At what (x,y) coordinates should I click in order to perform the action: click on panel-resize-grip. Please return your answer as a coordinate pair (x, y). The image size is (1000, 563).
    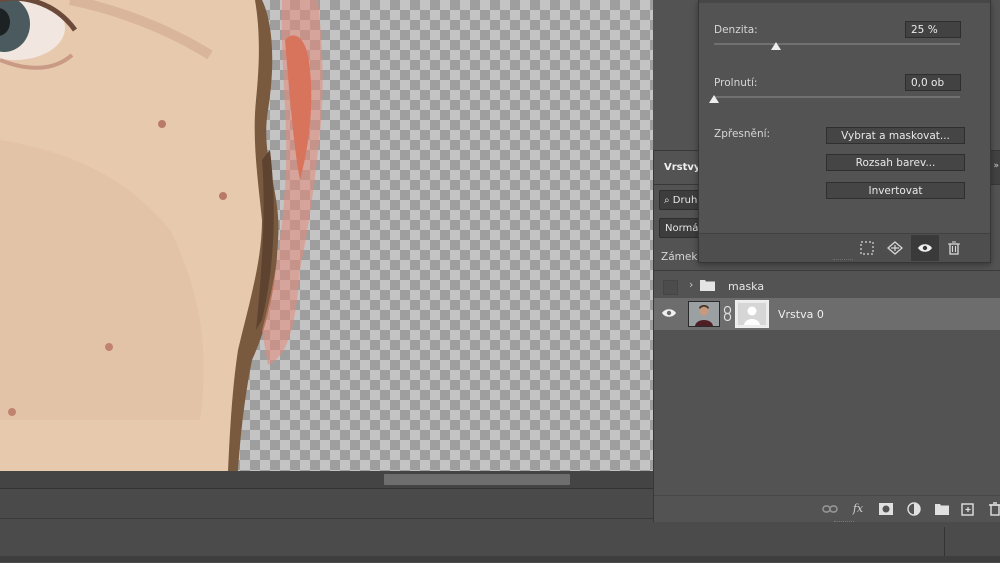
    Looking at the image, I should click on (844, 522).